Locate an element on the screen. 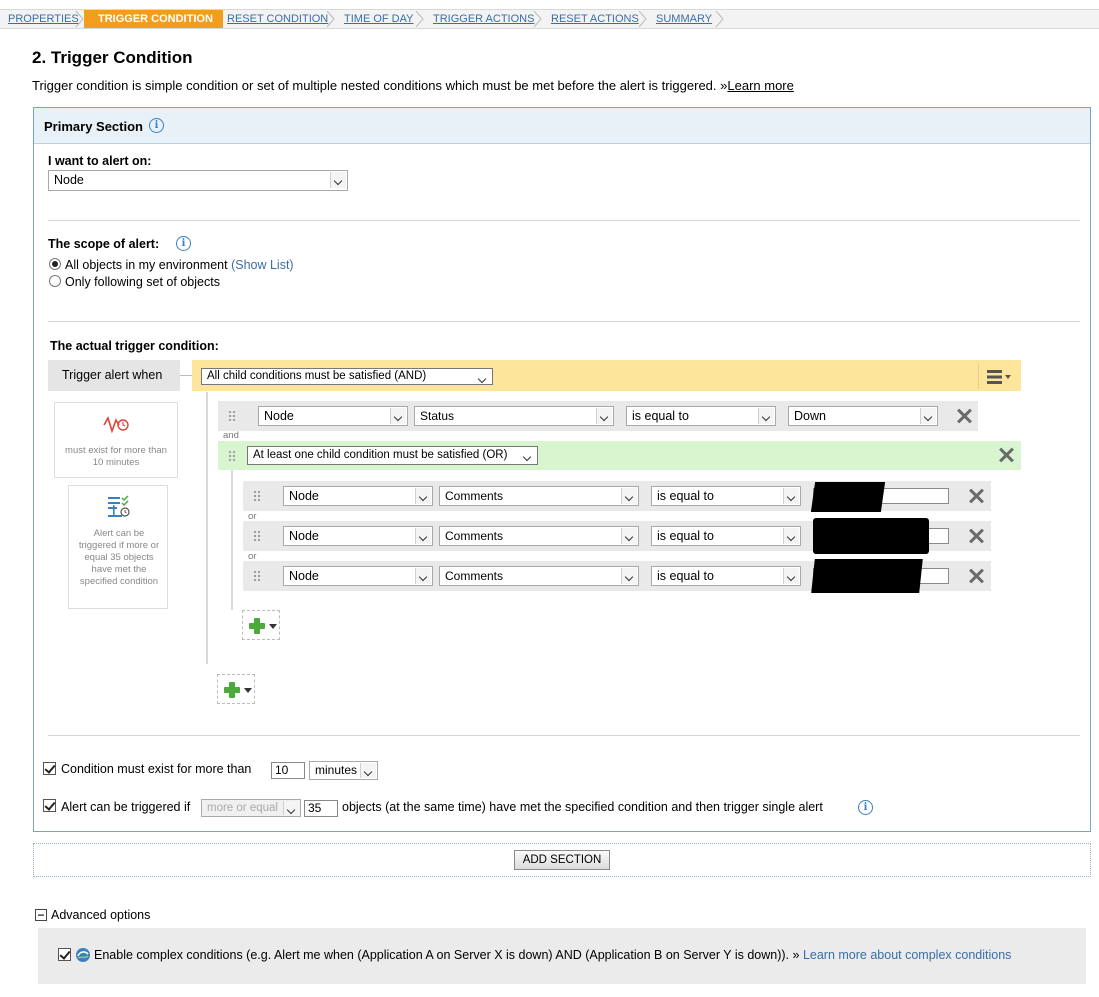 The image size is (1099, 997). alert-on-value: Node is located at coordinates (69, 180).